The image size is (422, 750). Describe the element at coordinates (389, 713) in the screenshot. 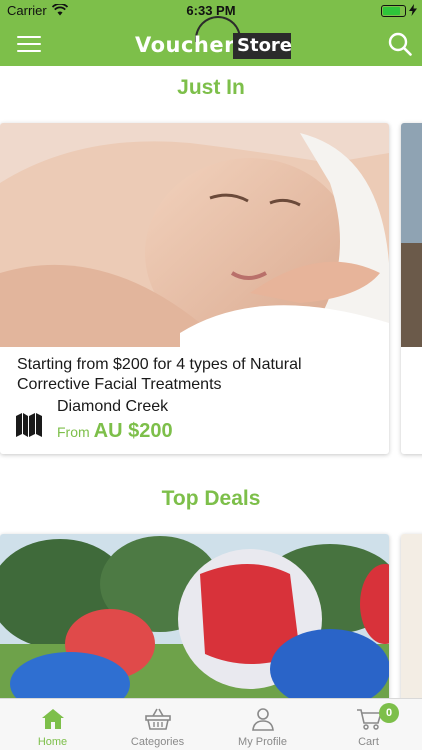

I see `cart-count-badge: 0` at that location.